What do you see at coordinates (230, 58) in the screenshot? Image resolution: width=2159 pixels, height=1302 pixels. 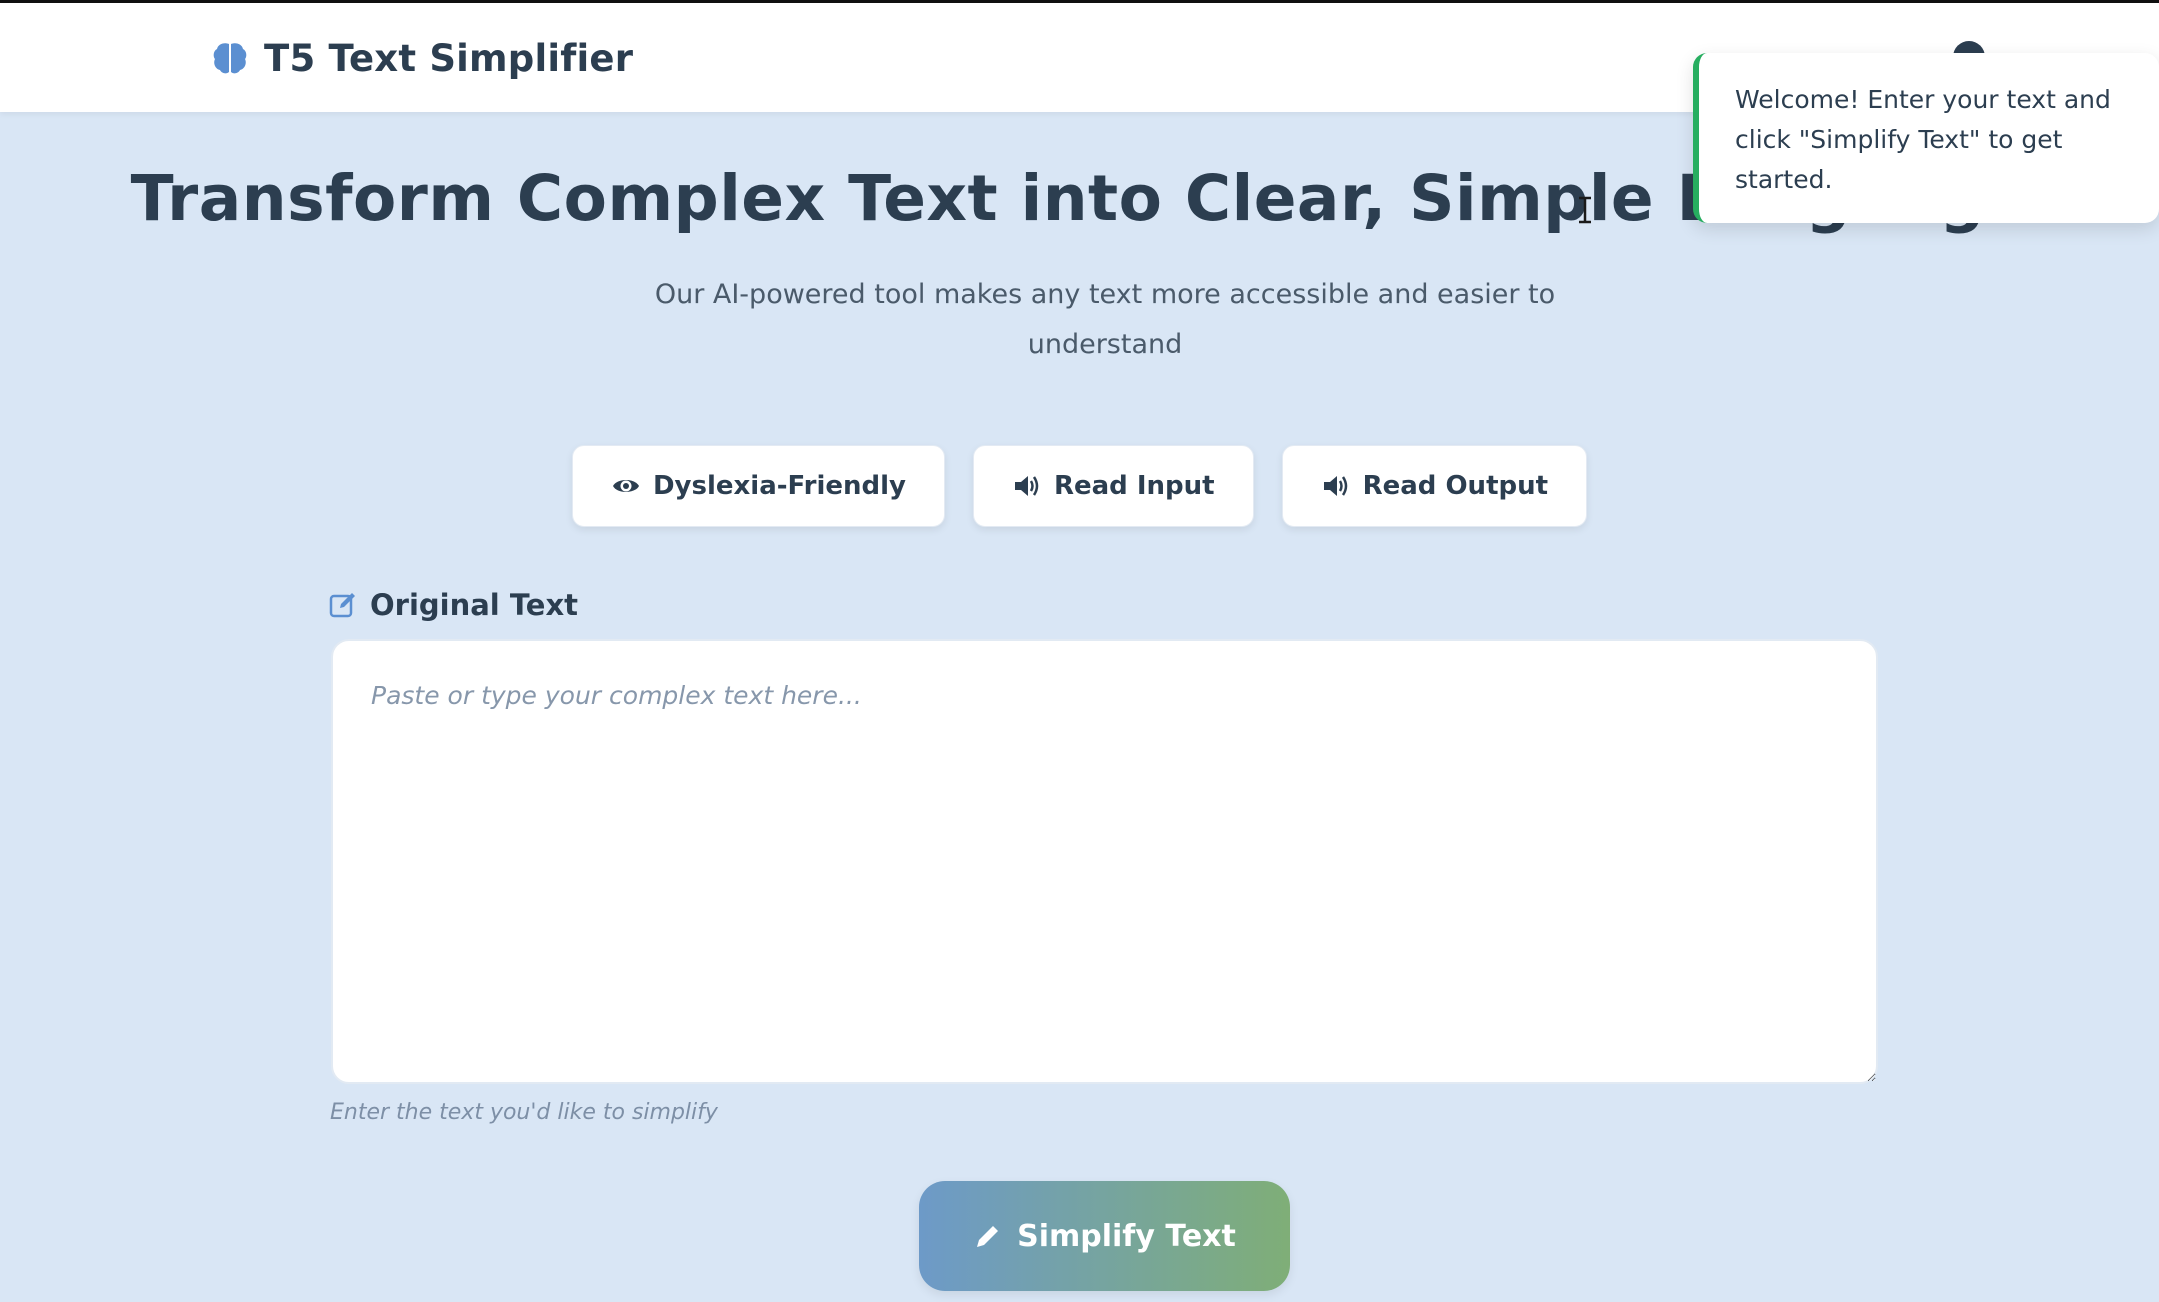 I see `brain-icon` at bounding box center [230, 58].